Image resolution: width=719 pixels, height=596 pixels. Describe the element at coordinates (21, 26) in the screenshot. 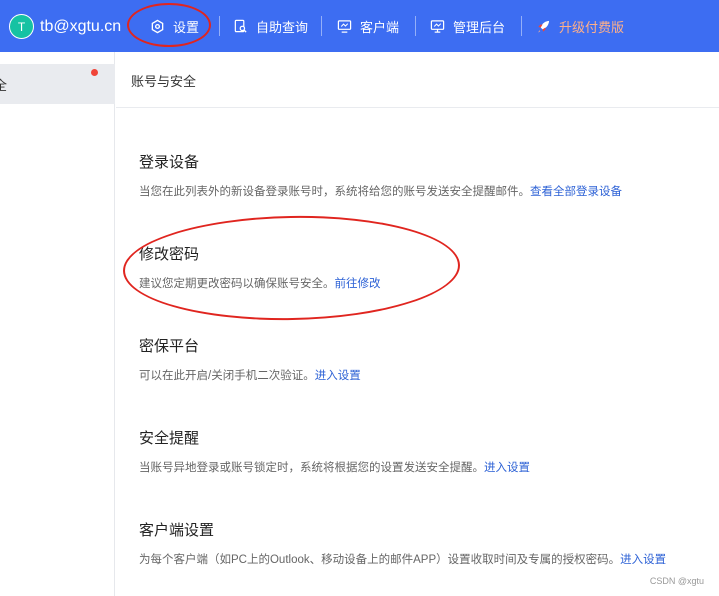

I see `avatar: T` at that location.